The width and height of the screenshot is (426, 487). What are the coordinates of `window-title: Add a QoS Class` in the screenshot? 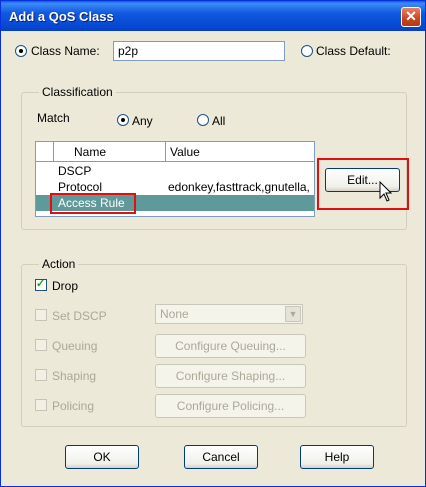 It's located at (61, 16).